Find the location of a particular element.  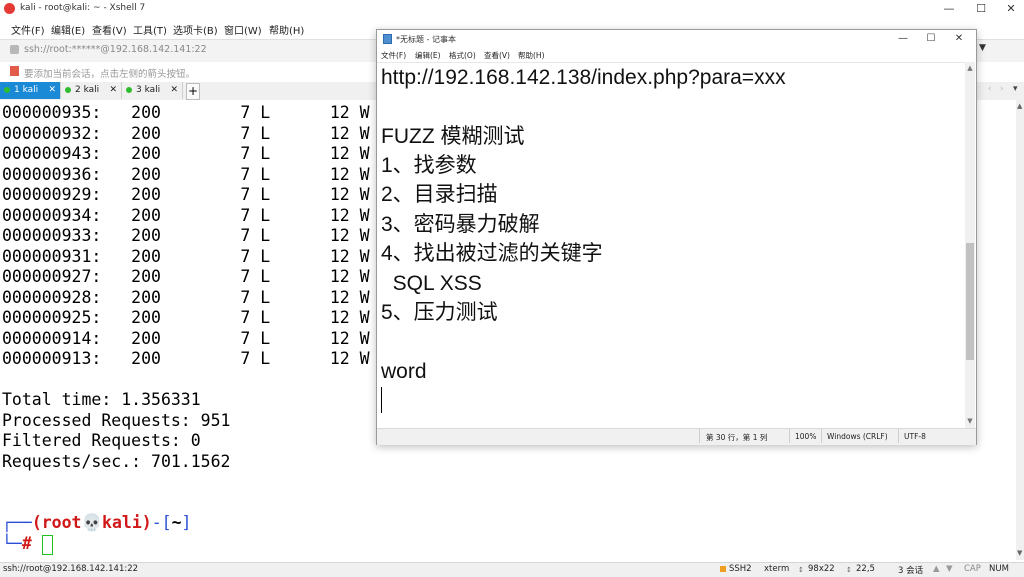

xshell-app-icon is located at coordinates (9, 8).